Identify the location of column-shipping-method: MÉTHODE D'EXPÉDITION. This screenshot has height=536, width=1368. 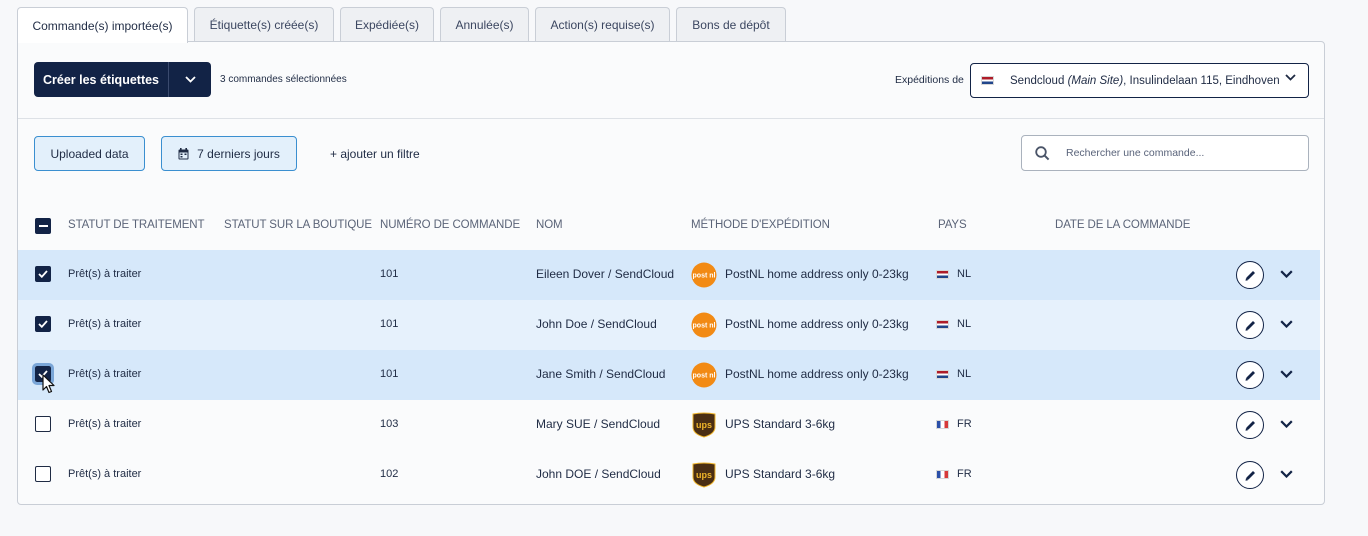
(760, 225).